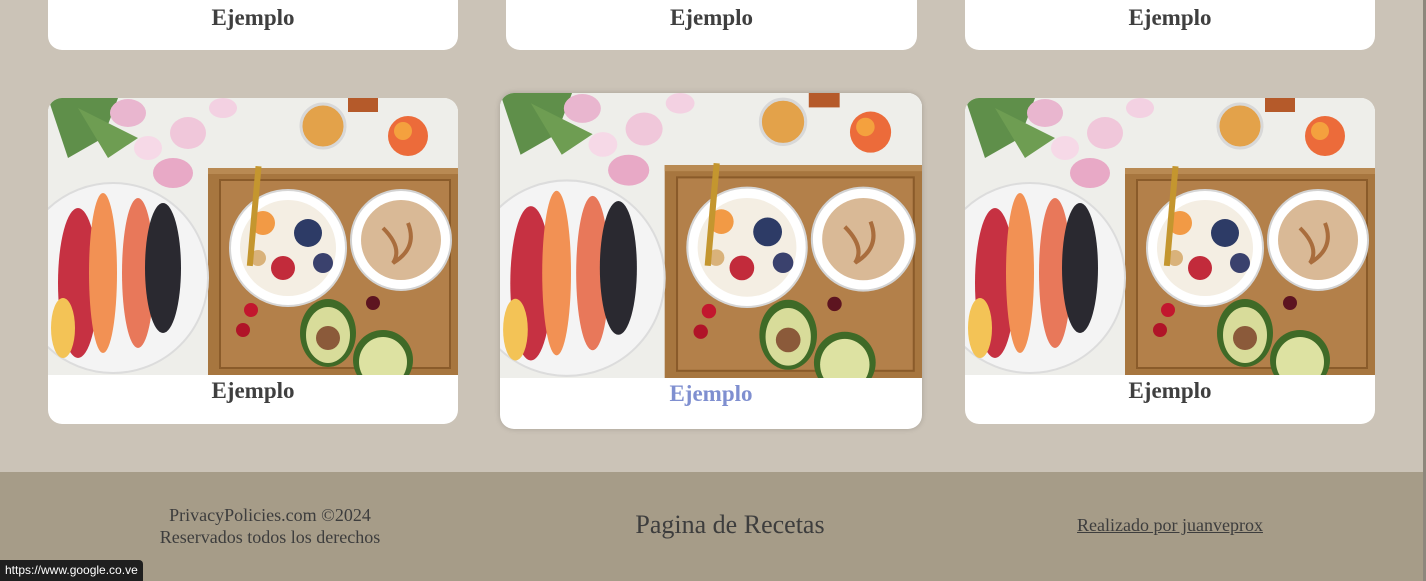 The width and height of the screenshot is (1426, 581). I want to click on footer-site-name: Pagina de Recetas, so click(730, 524).